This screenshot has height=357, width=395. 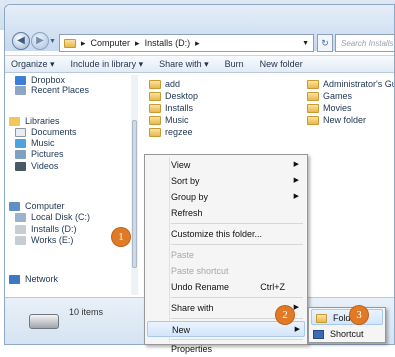 I want to click on recent-places-icon, so click(x=20, y=90).